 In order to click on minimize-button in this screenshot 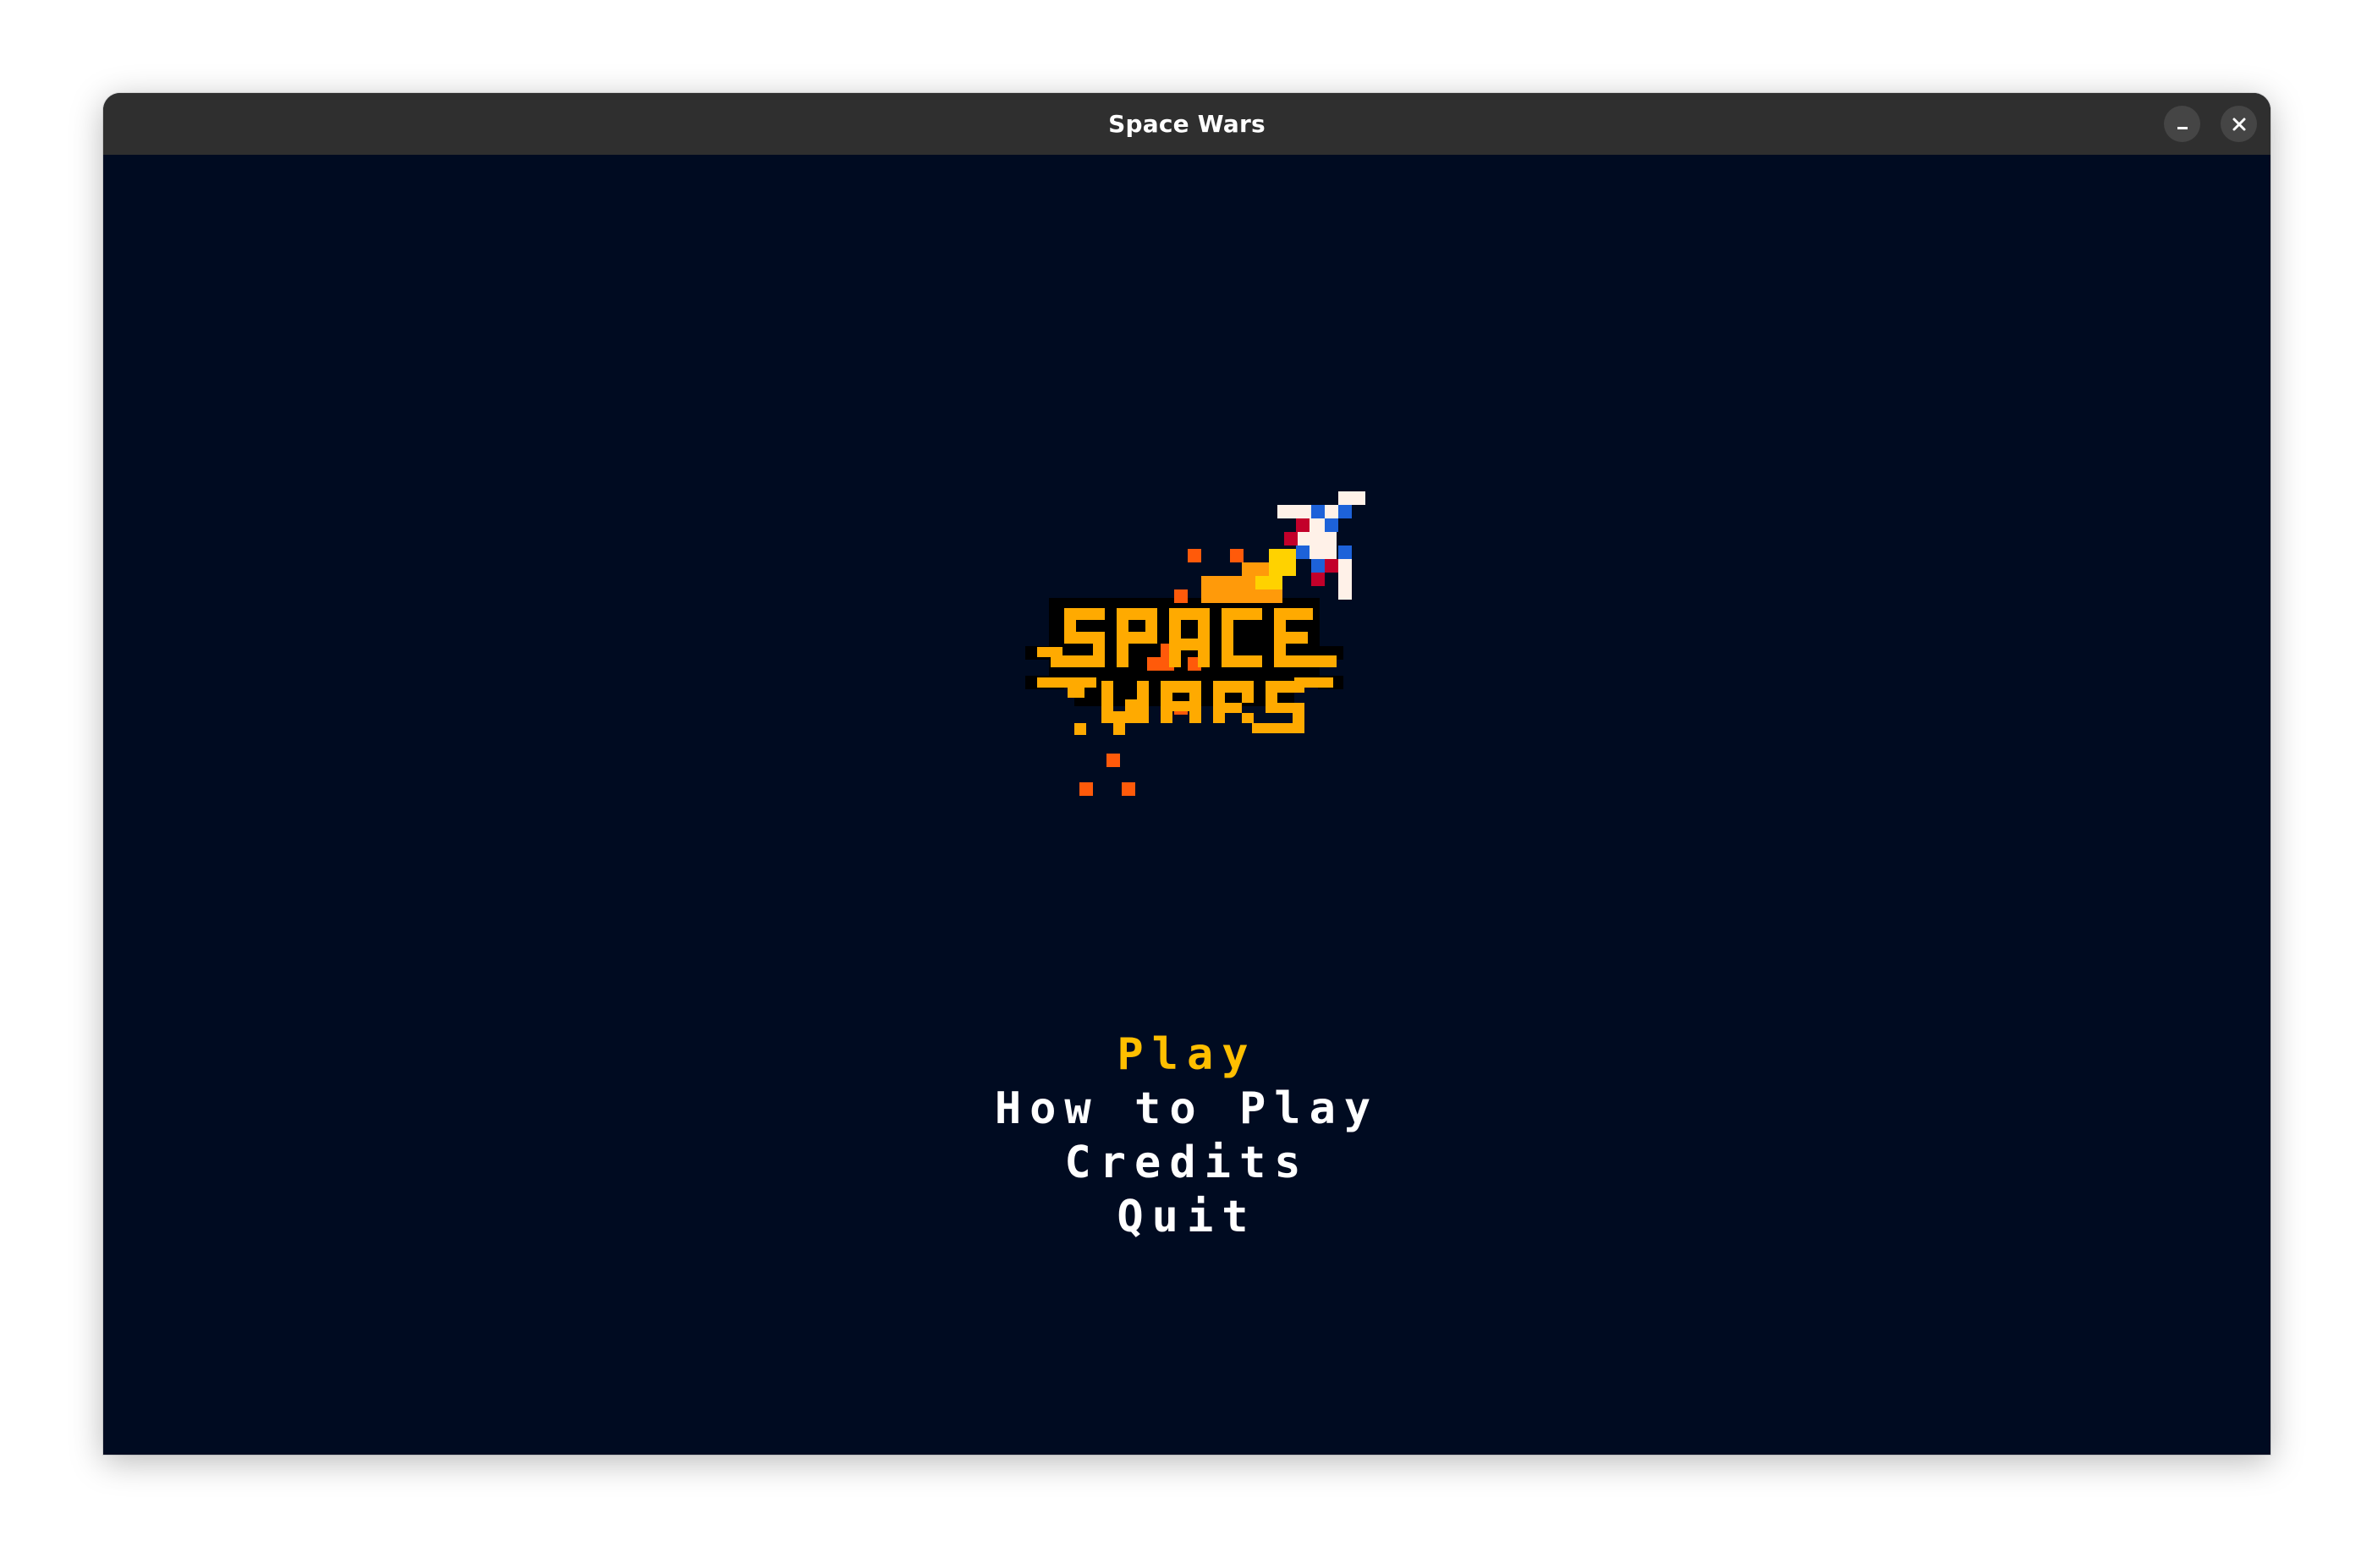, I will do `click(2182, 124)`.